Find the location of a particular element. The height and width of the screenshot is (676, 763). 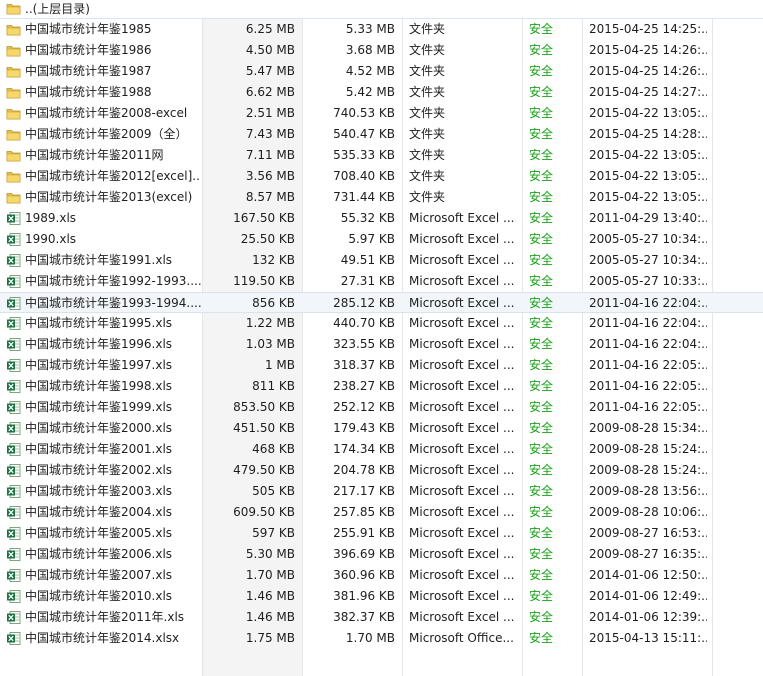

file-name: 中国城市统计年鉴2000.xls is located at coordinates (99, 428).